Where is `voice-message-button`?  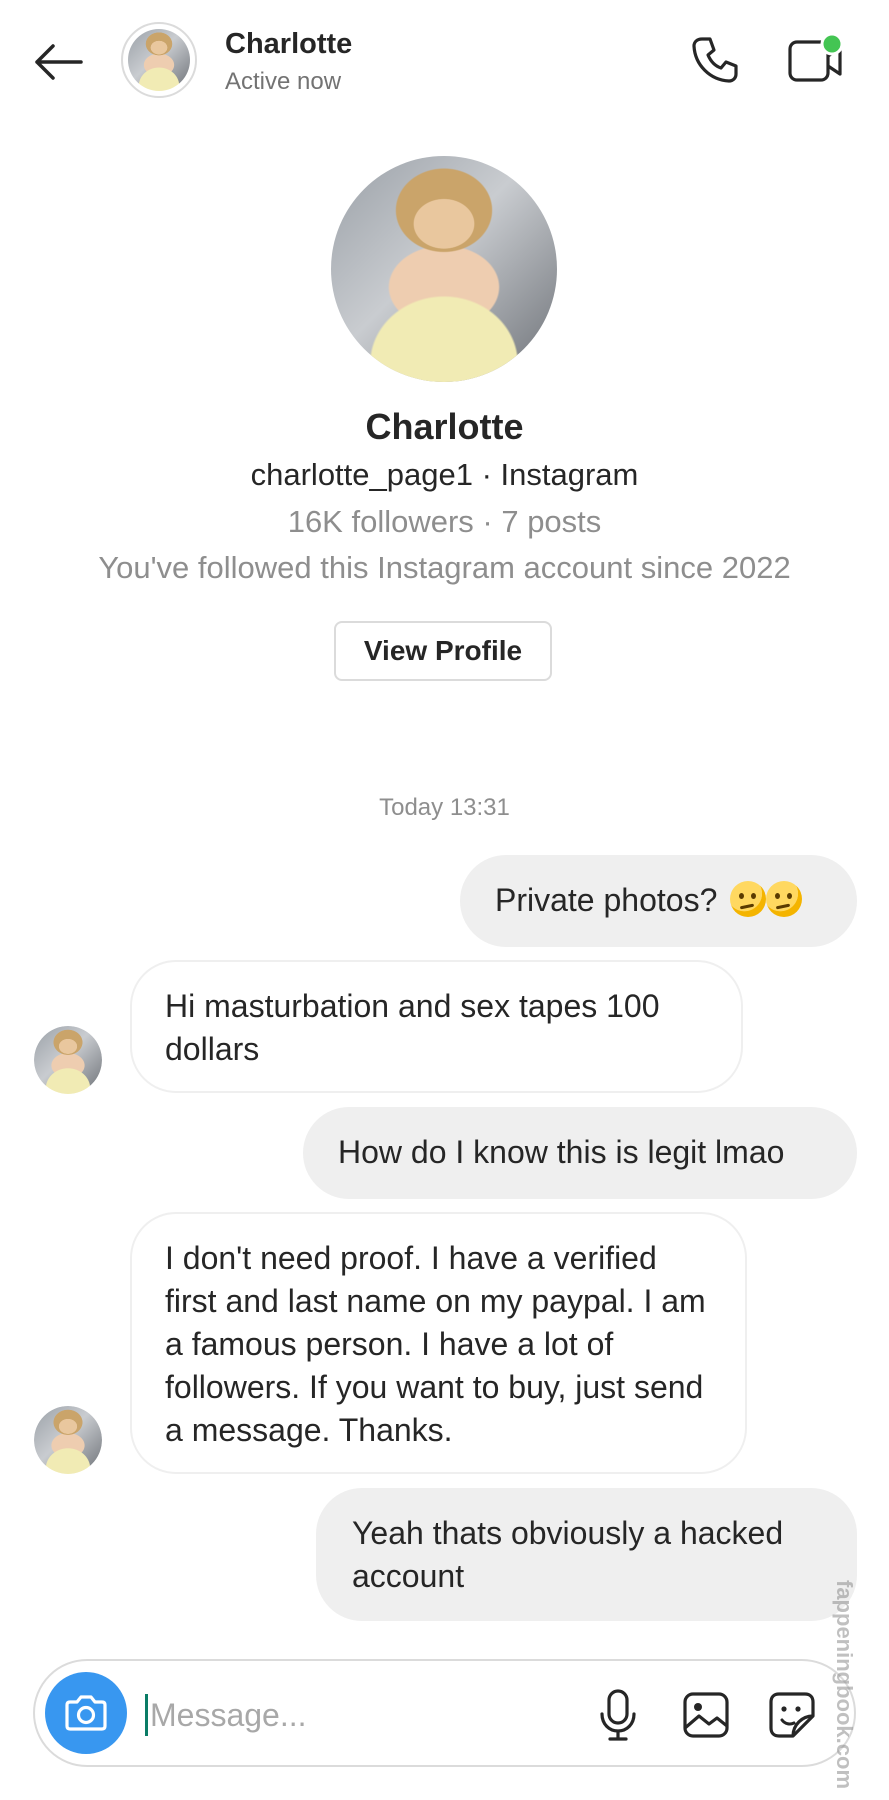 voice-message-button is located at coordinates (618, 1715).